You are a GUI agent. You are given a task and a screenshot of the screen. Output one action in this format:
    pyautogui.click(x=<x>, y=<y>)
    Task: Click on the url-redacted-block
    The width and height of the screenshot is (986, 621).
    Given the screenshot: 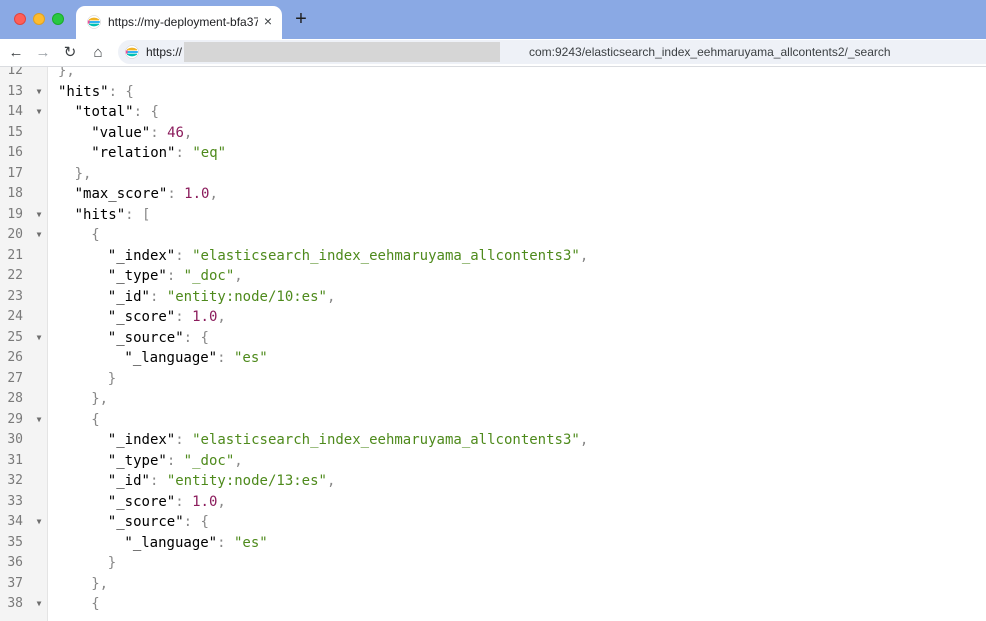 What is the action you would take?
    pyautogui.click(x=342, y=52)
    